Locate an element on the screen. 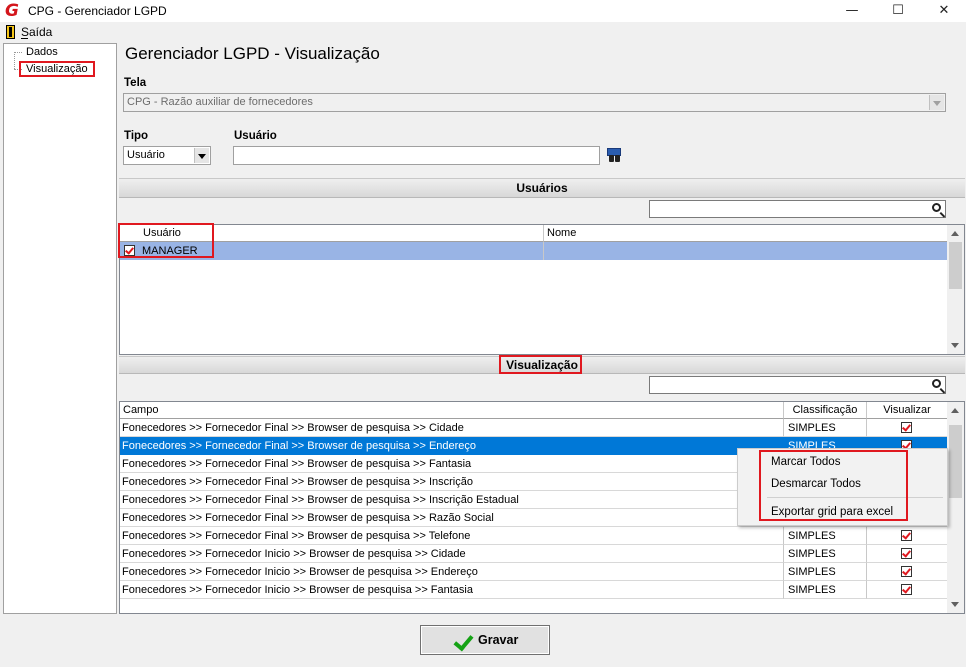  menu-exit-label: Saída is located at coordinates (37, 32).